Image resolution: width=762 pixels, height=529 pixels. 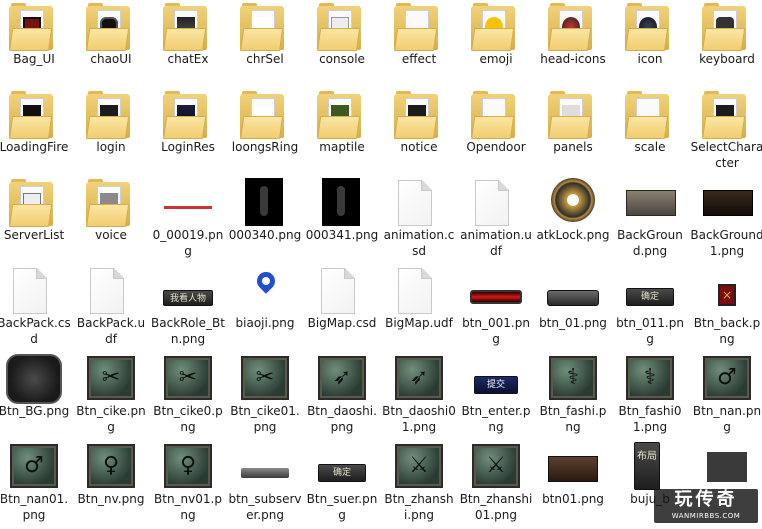 I want to click on file-item: biaoji.png, so click(x=265, y=308).